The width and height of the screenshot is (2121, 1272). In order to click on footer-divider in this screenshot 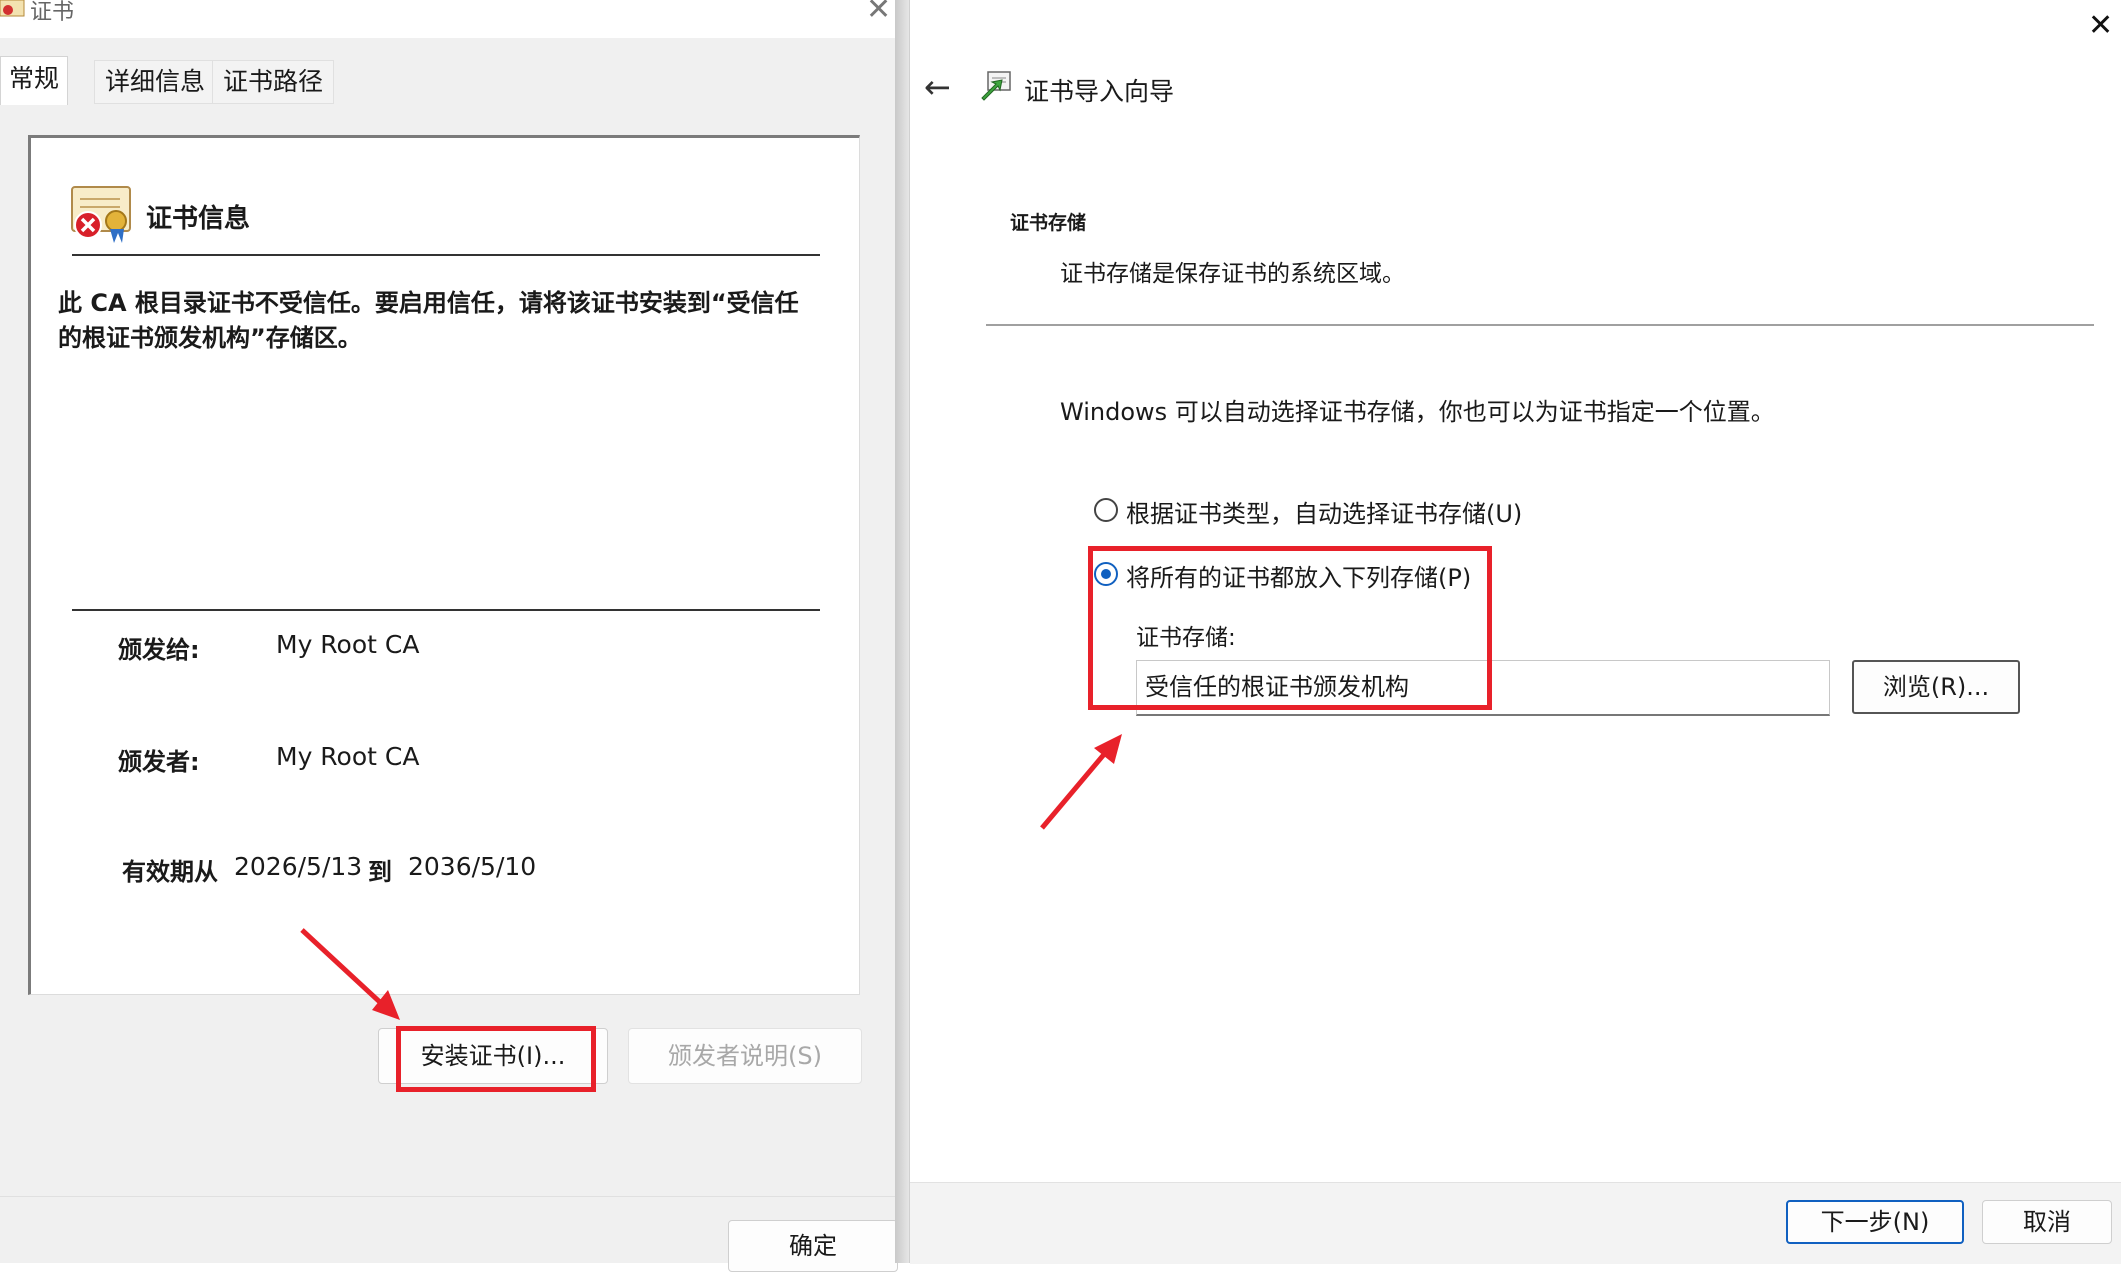, I will do `click(450, 1196)`.